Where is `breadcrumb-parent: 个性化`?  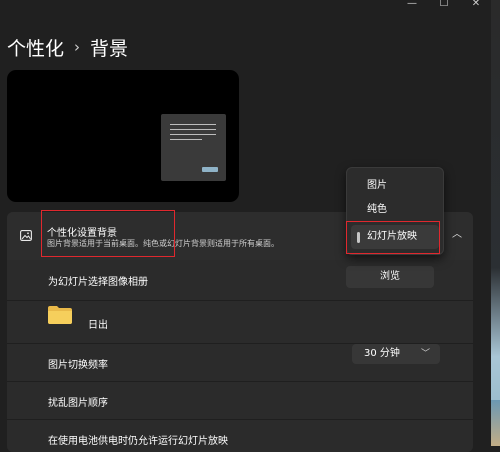 breadcrumb-parent: 个性化 is located at coordinates (35, 47).